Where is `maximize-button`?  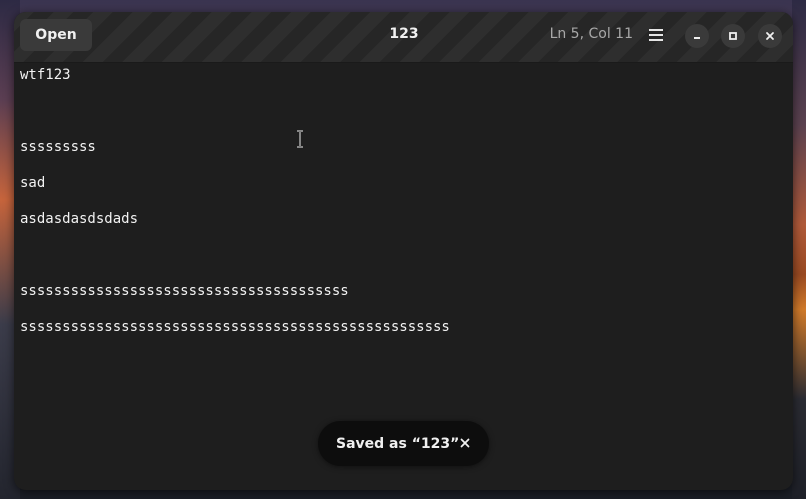
maximize-button is located at coordinates (733, 36).